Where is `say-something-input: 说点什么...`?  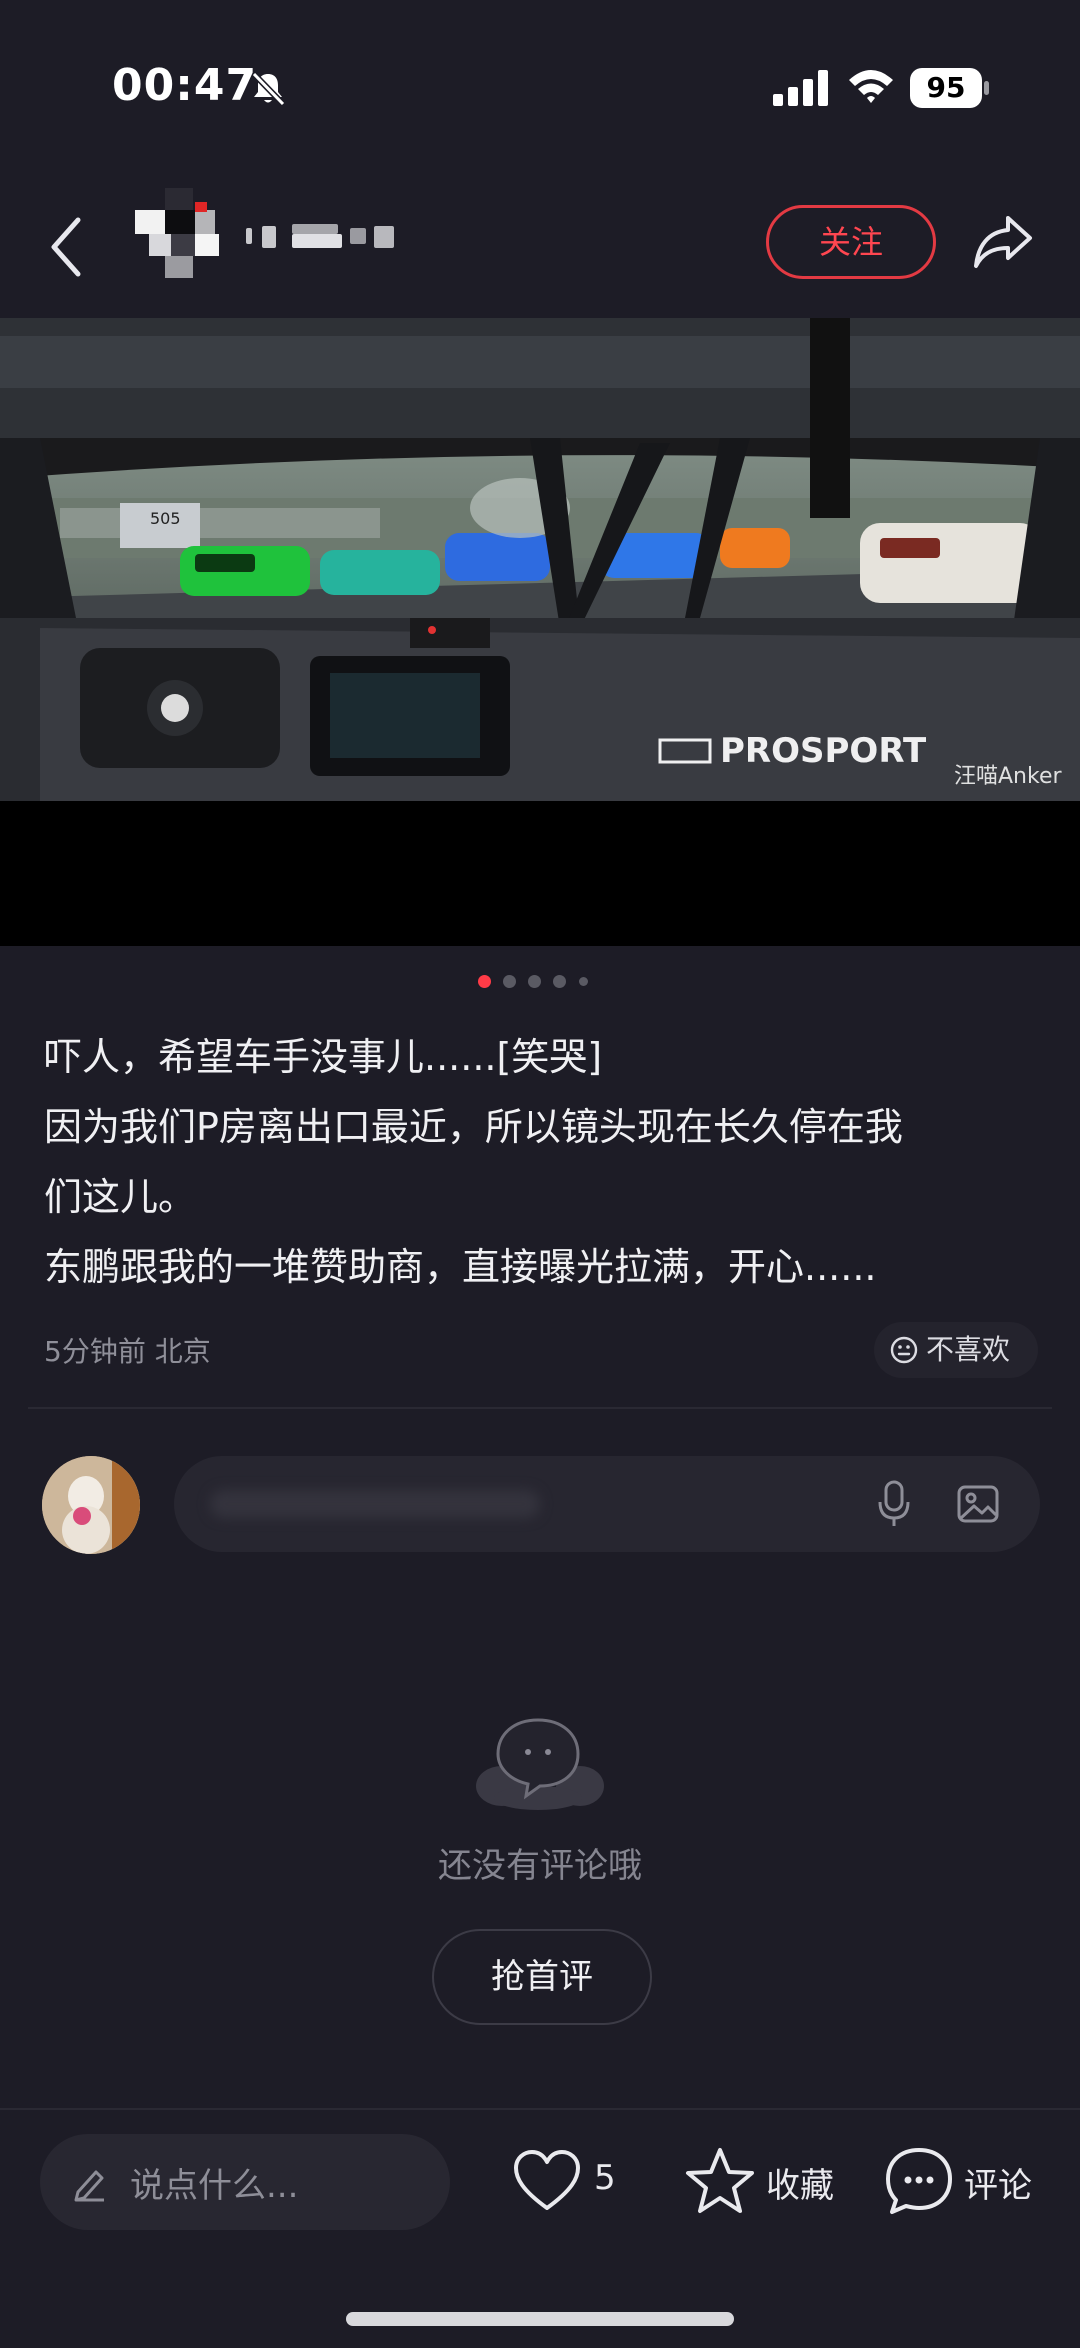
say-something-input: 说点什么... is located at coordinates (245, 2182).